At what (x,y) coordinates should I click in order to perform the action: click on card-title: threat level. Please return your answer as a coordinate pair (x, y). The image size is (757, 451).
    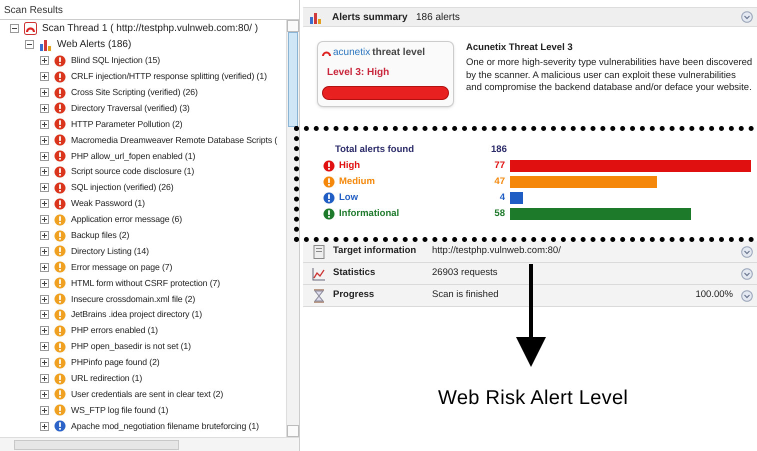
    Looking at the image, I should click on (399, 53).